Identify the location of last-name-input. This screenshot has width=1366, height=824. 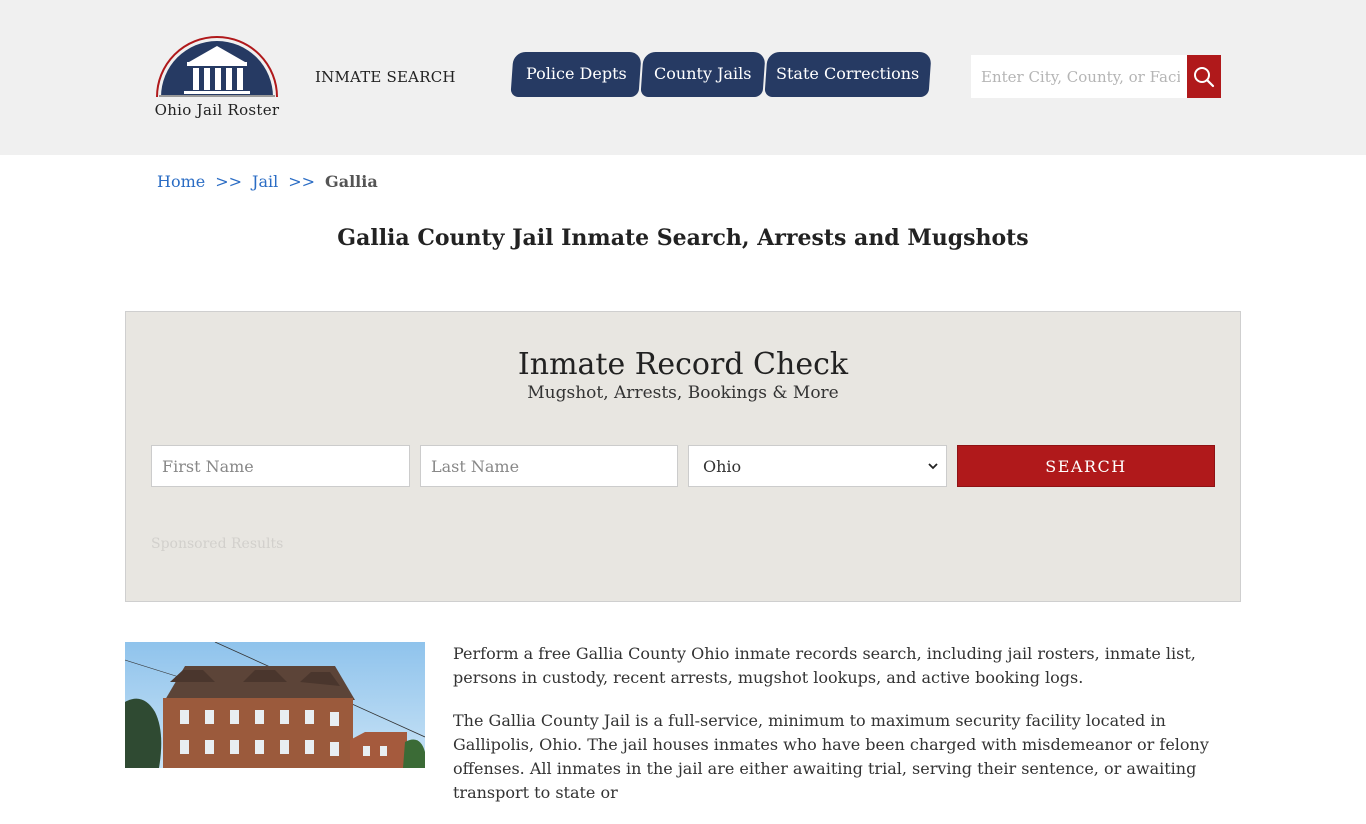
(549, 466).